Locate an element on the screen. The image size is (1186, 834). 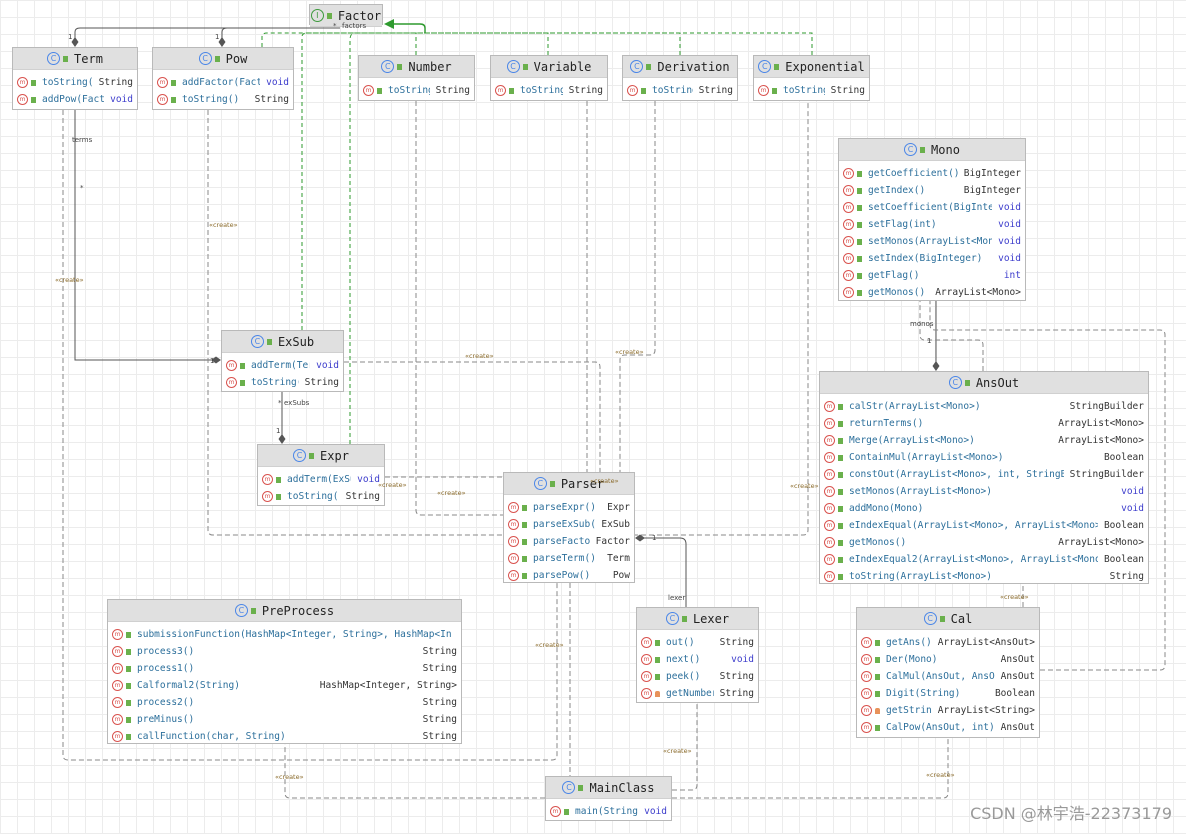
class-header: C Number is located at coordinates (416, 67).